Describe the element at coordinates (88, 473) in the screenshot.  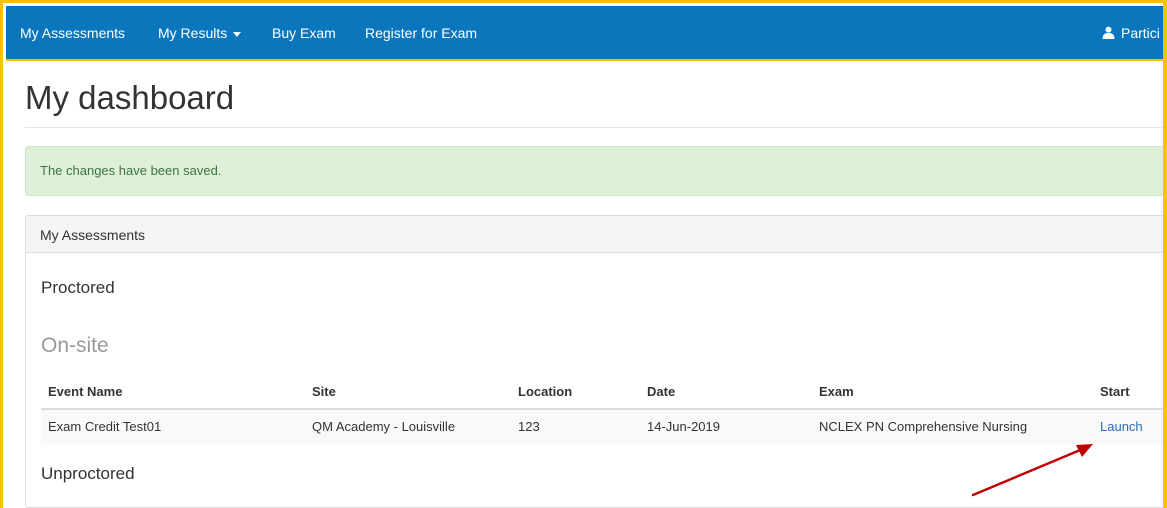
I see `unproctored-heading: Unproctored` at that location.